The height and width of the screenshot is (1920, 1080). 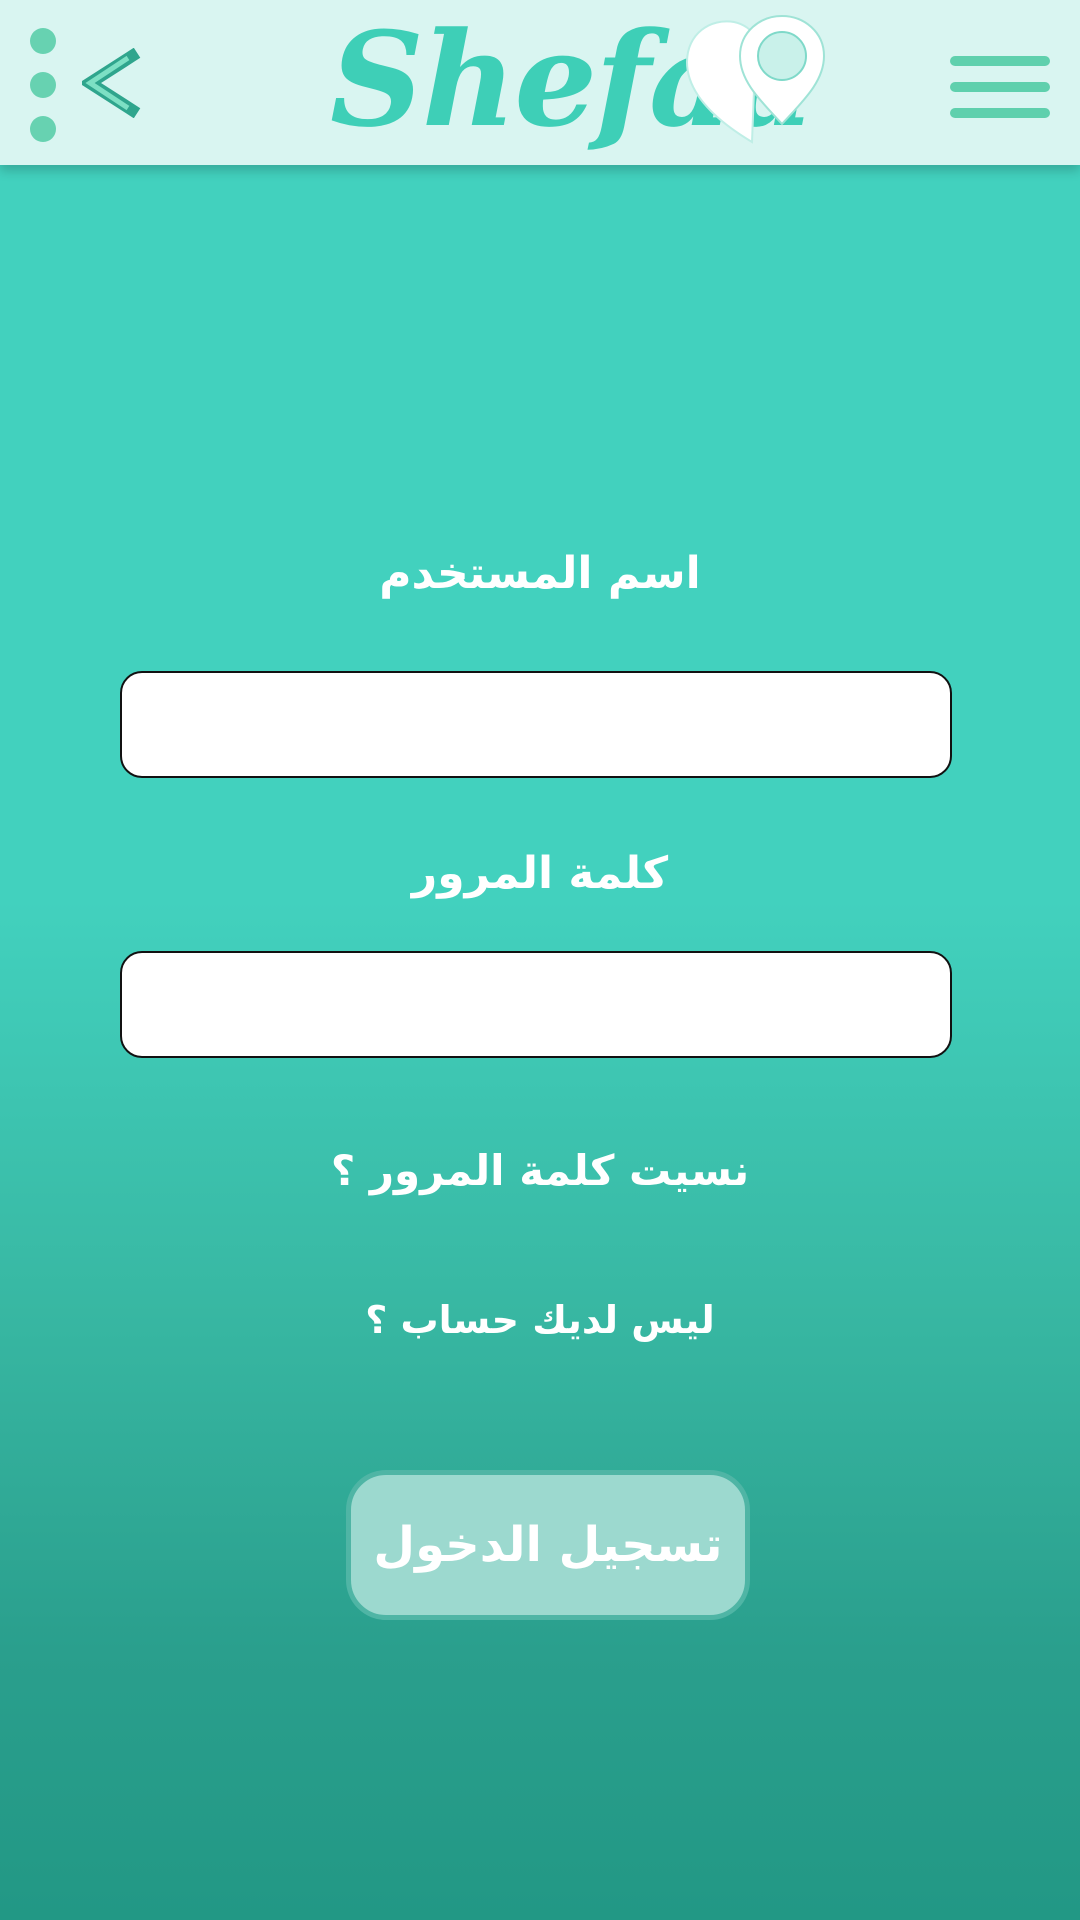 What do you see at coordinates (540, 1320) in the screenshot?
I see `create-account-link: ليس لديك حساب ؟` at bounding box center [540, 1320].